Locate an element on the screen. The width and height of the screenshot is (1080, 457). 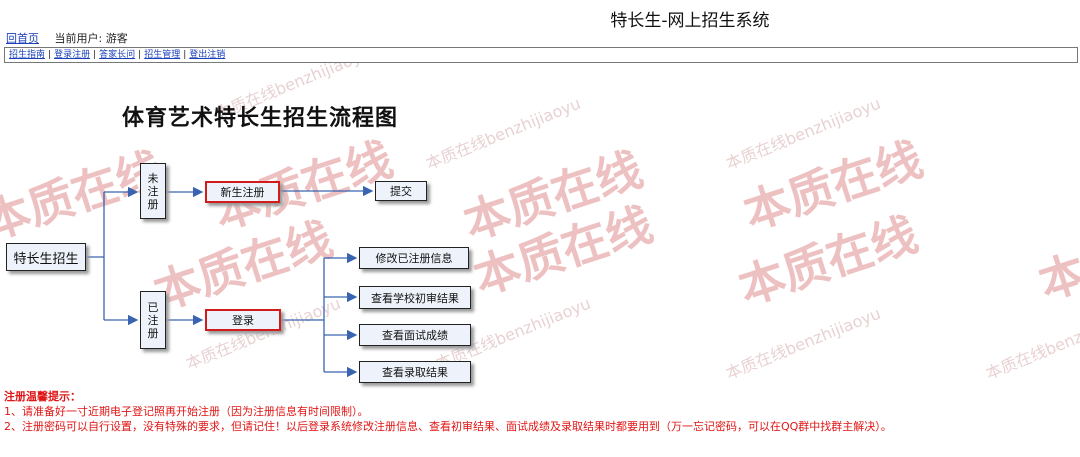
flow-new-register: 新生注册 is located at coordinates (242, 192).